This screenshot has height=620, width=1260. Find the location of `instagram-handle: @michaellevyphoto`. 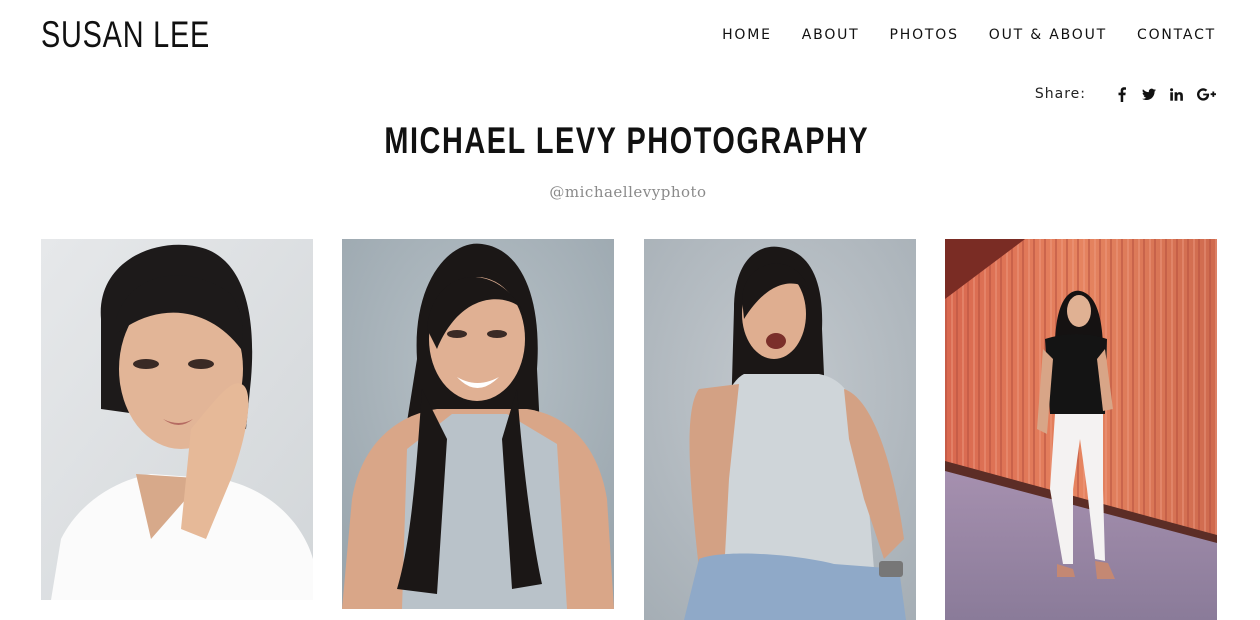

instagram-handle: @michaellevyphoto is located at coordinates (628, 192).